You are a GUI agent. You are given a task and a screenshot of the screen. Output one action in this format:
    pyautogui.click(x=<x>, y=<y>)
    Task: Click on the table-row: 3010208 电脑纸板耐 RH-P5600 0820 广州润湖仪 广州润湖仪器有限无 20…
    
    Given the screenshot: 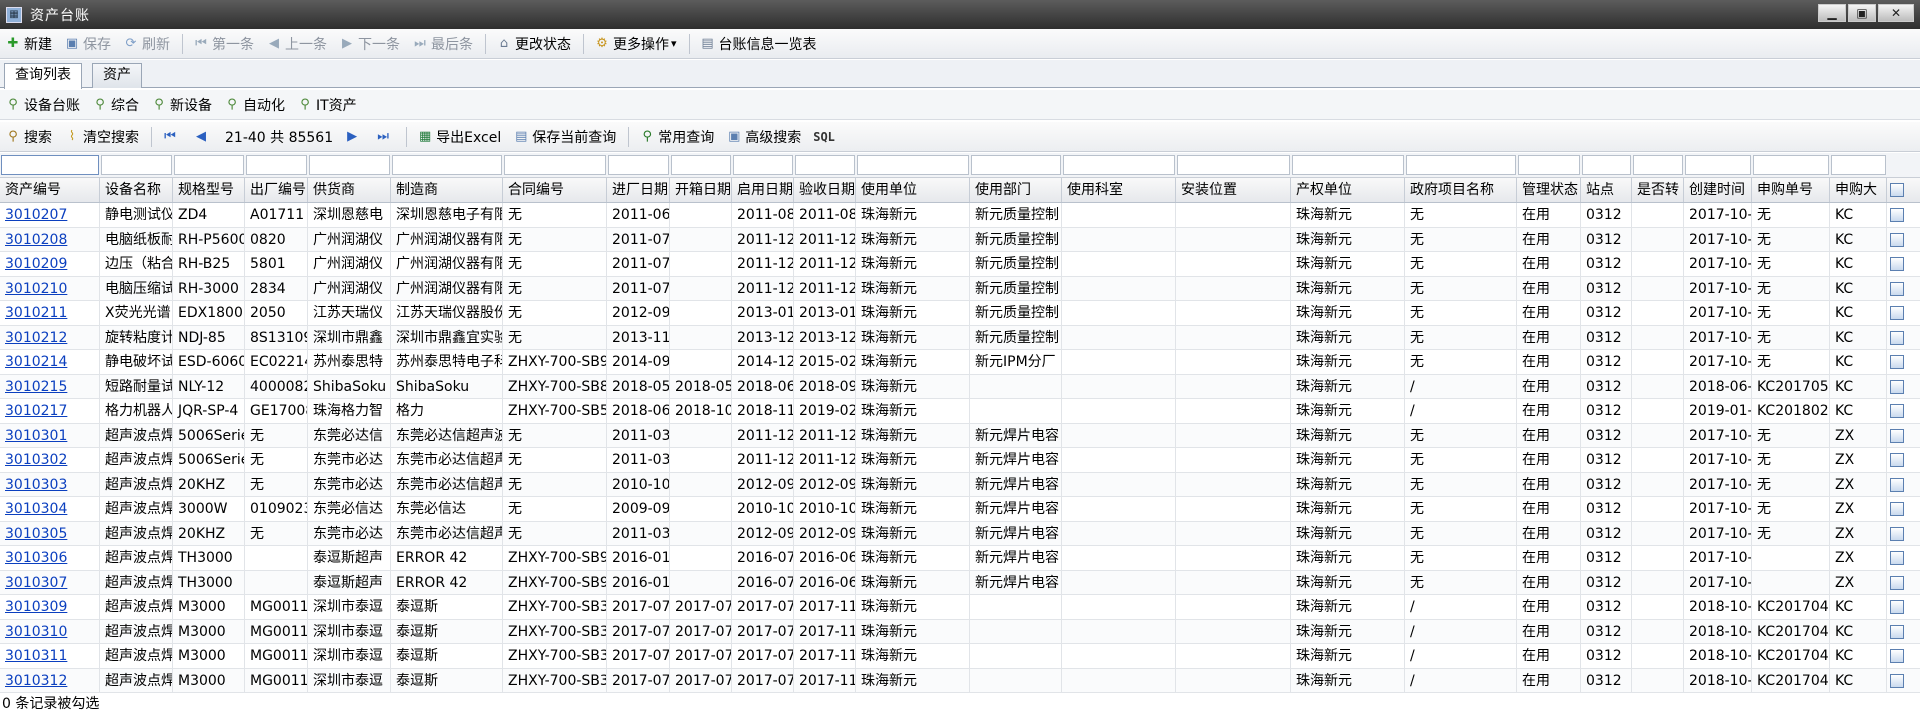 What is the action you would take?
    pyautogui.click(x=960, y=239)
    